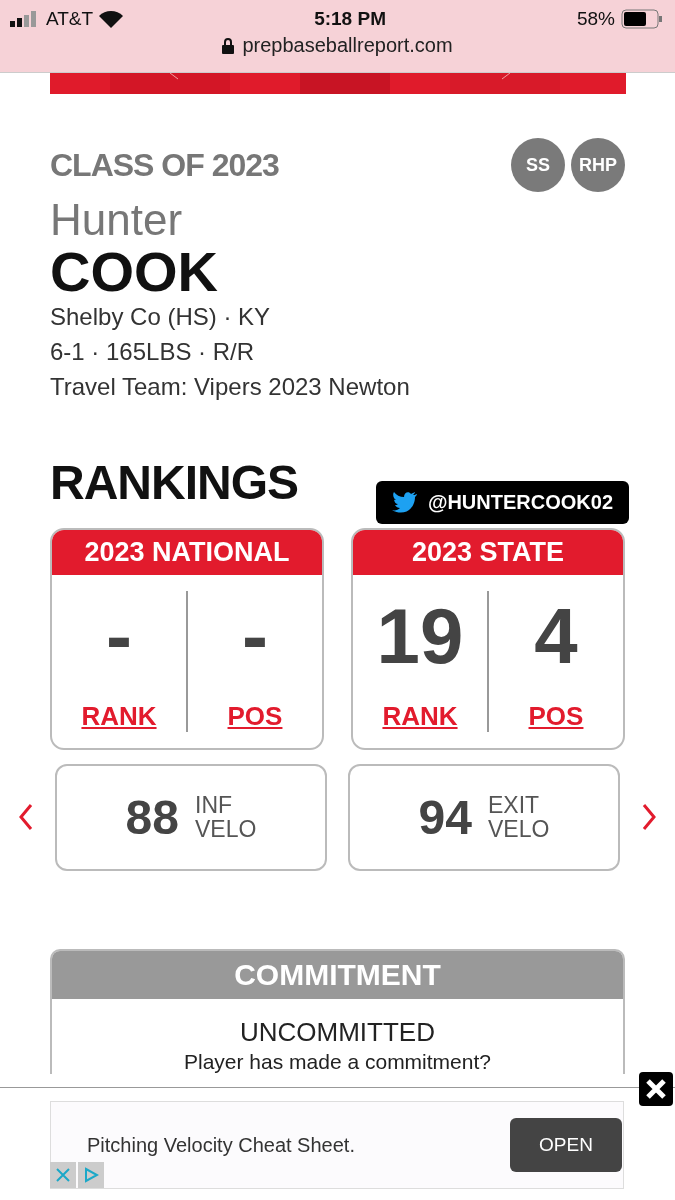  What do you see at coordinates (642, 19) in the screenshot?
I see `battery-icon` at bounding box center [642, 19].